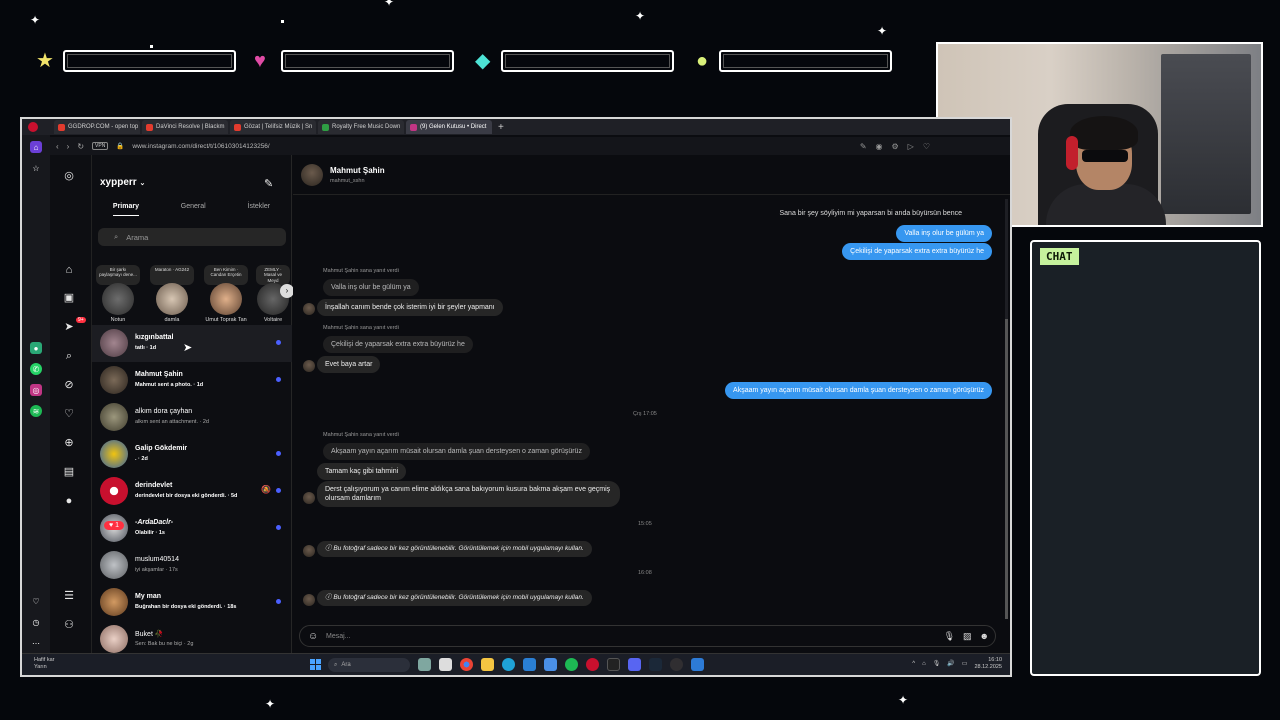 The image size is (1280, 720). Describe the element at coordinates (69, 414) in the screenshot. I see `notifications-heart-icon: ♡` at that location.